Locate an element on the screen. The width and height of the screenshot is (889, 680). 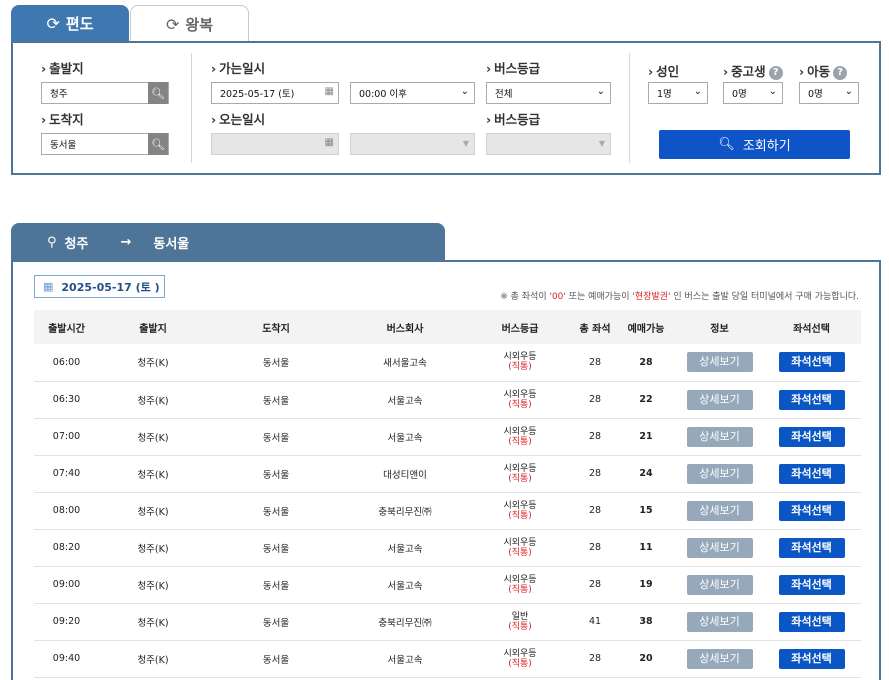
available-seats: 38 is located at coordinates (646, 621).